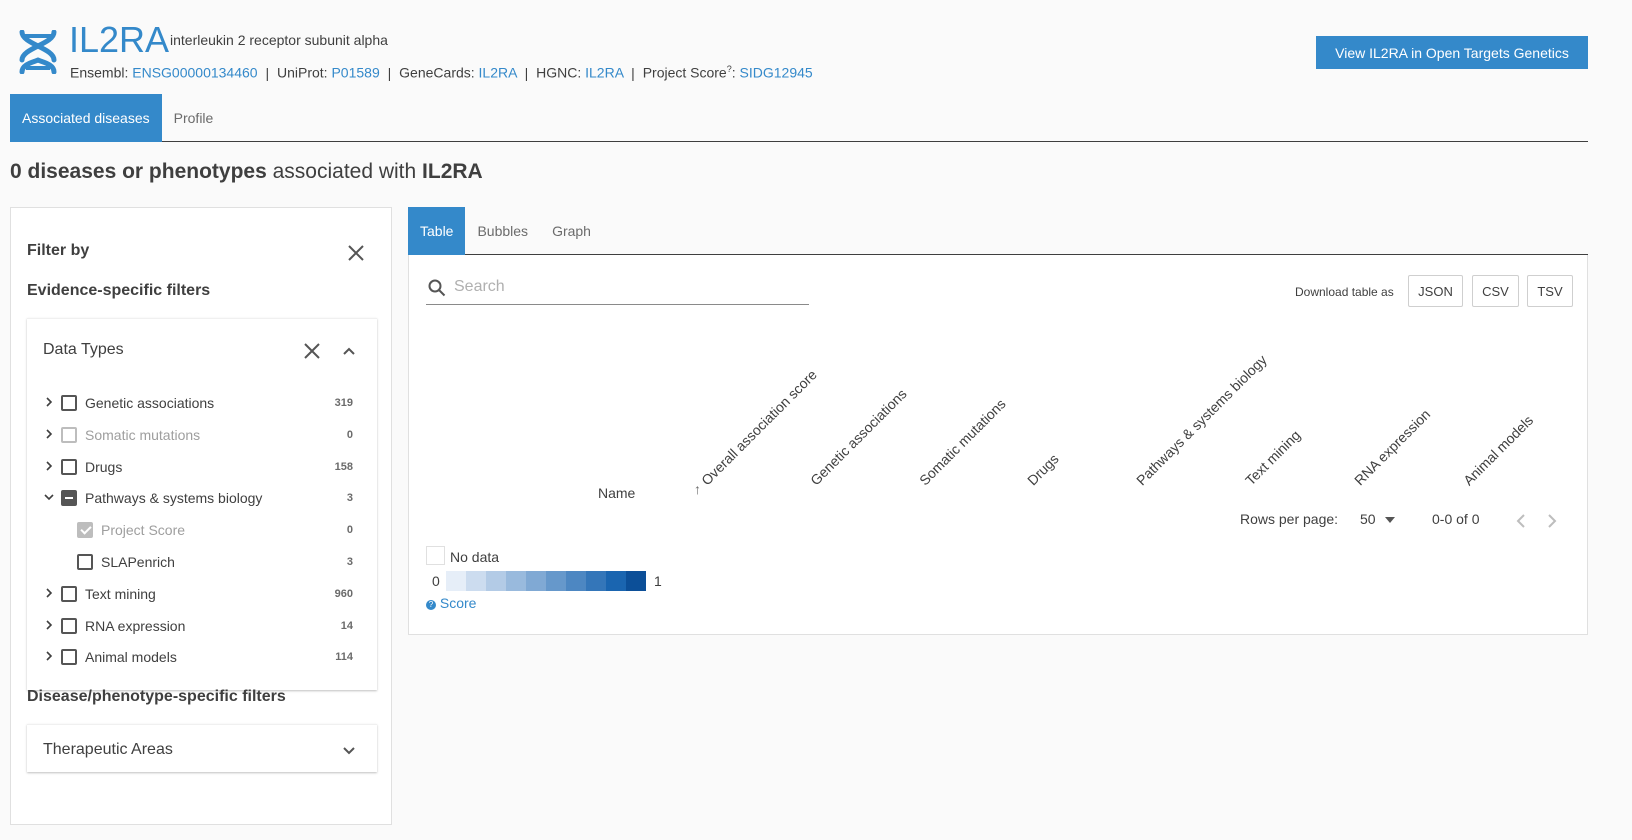  What do you see at coordinates (616, 493) in the screenshot?
I see `column-header-name: Name` at bounding box center [616, 493].